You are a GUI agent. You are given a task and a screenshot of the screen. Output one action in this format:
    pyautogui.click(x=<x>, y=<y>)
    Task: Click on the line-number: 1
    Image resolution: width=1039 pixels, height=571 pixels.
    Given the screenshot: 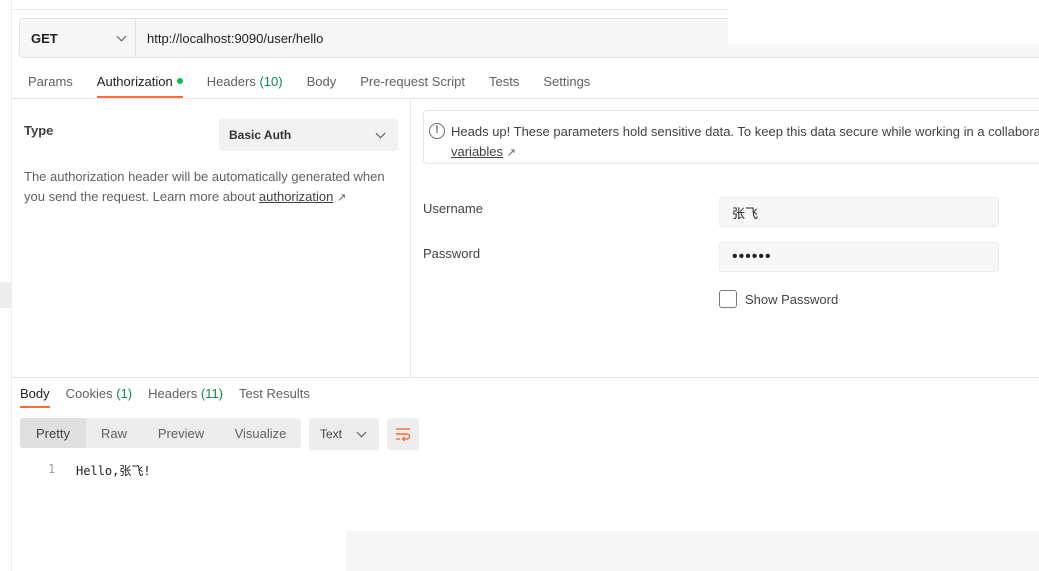 What is the action you would take?
    pyautogui.click(x=52, y=469)
    